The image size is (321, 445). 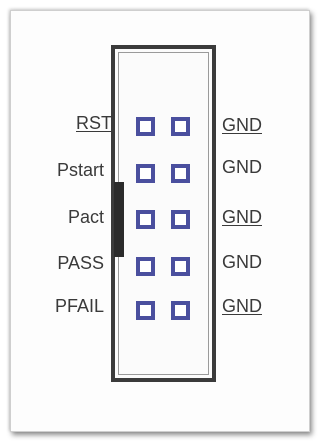 What do you see at coordinates (80, 263) in the screenshot?
I see `label-pass: PASS` at bounding box center [80, 263].